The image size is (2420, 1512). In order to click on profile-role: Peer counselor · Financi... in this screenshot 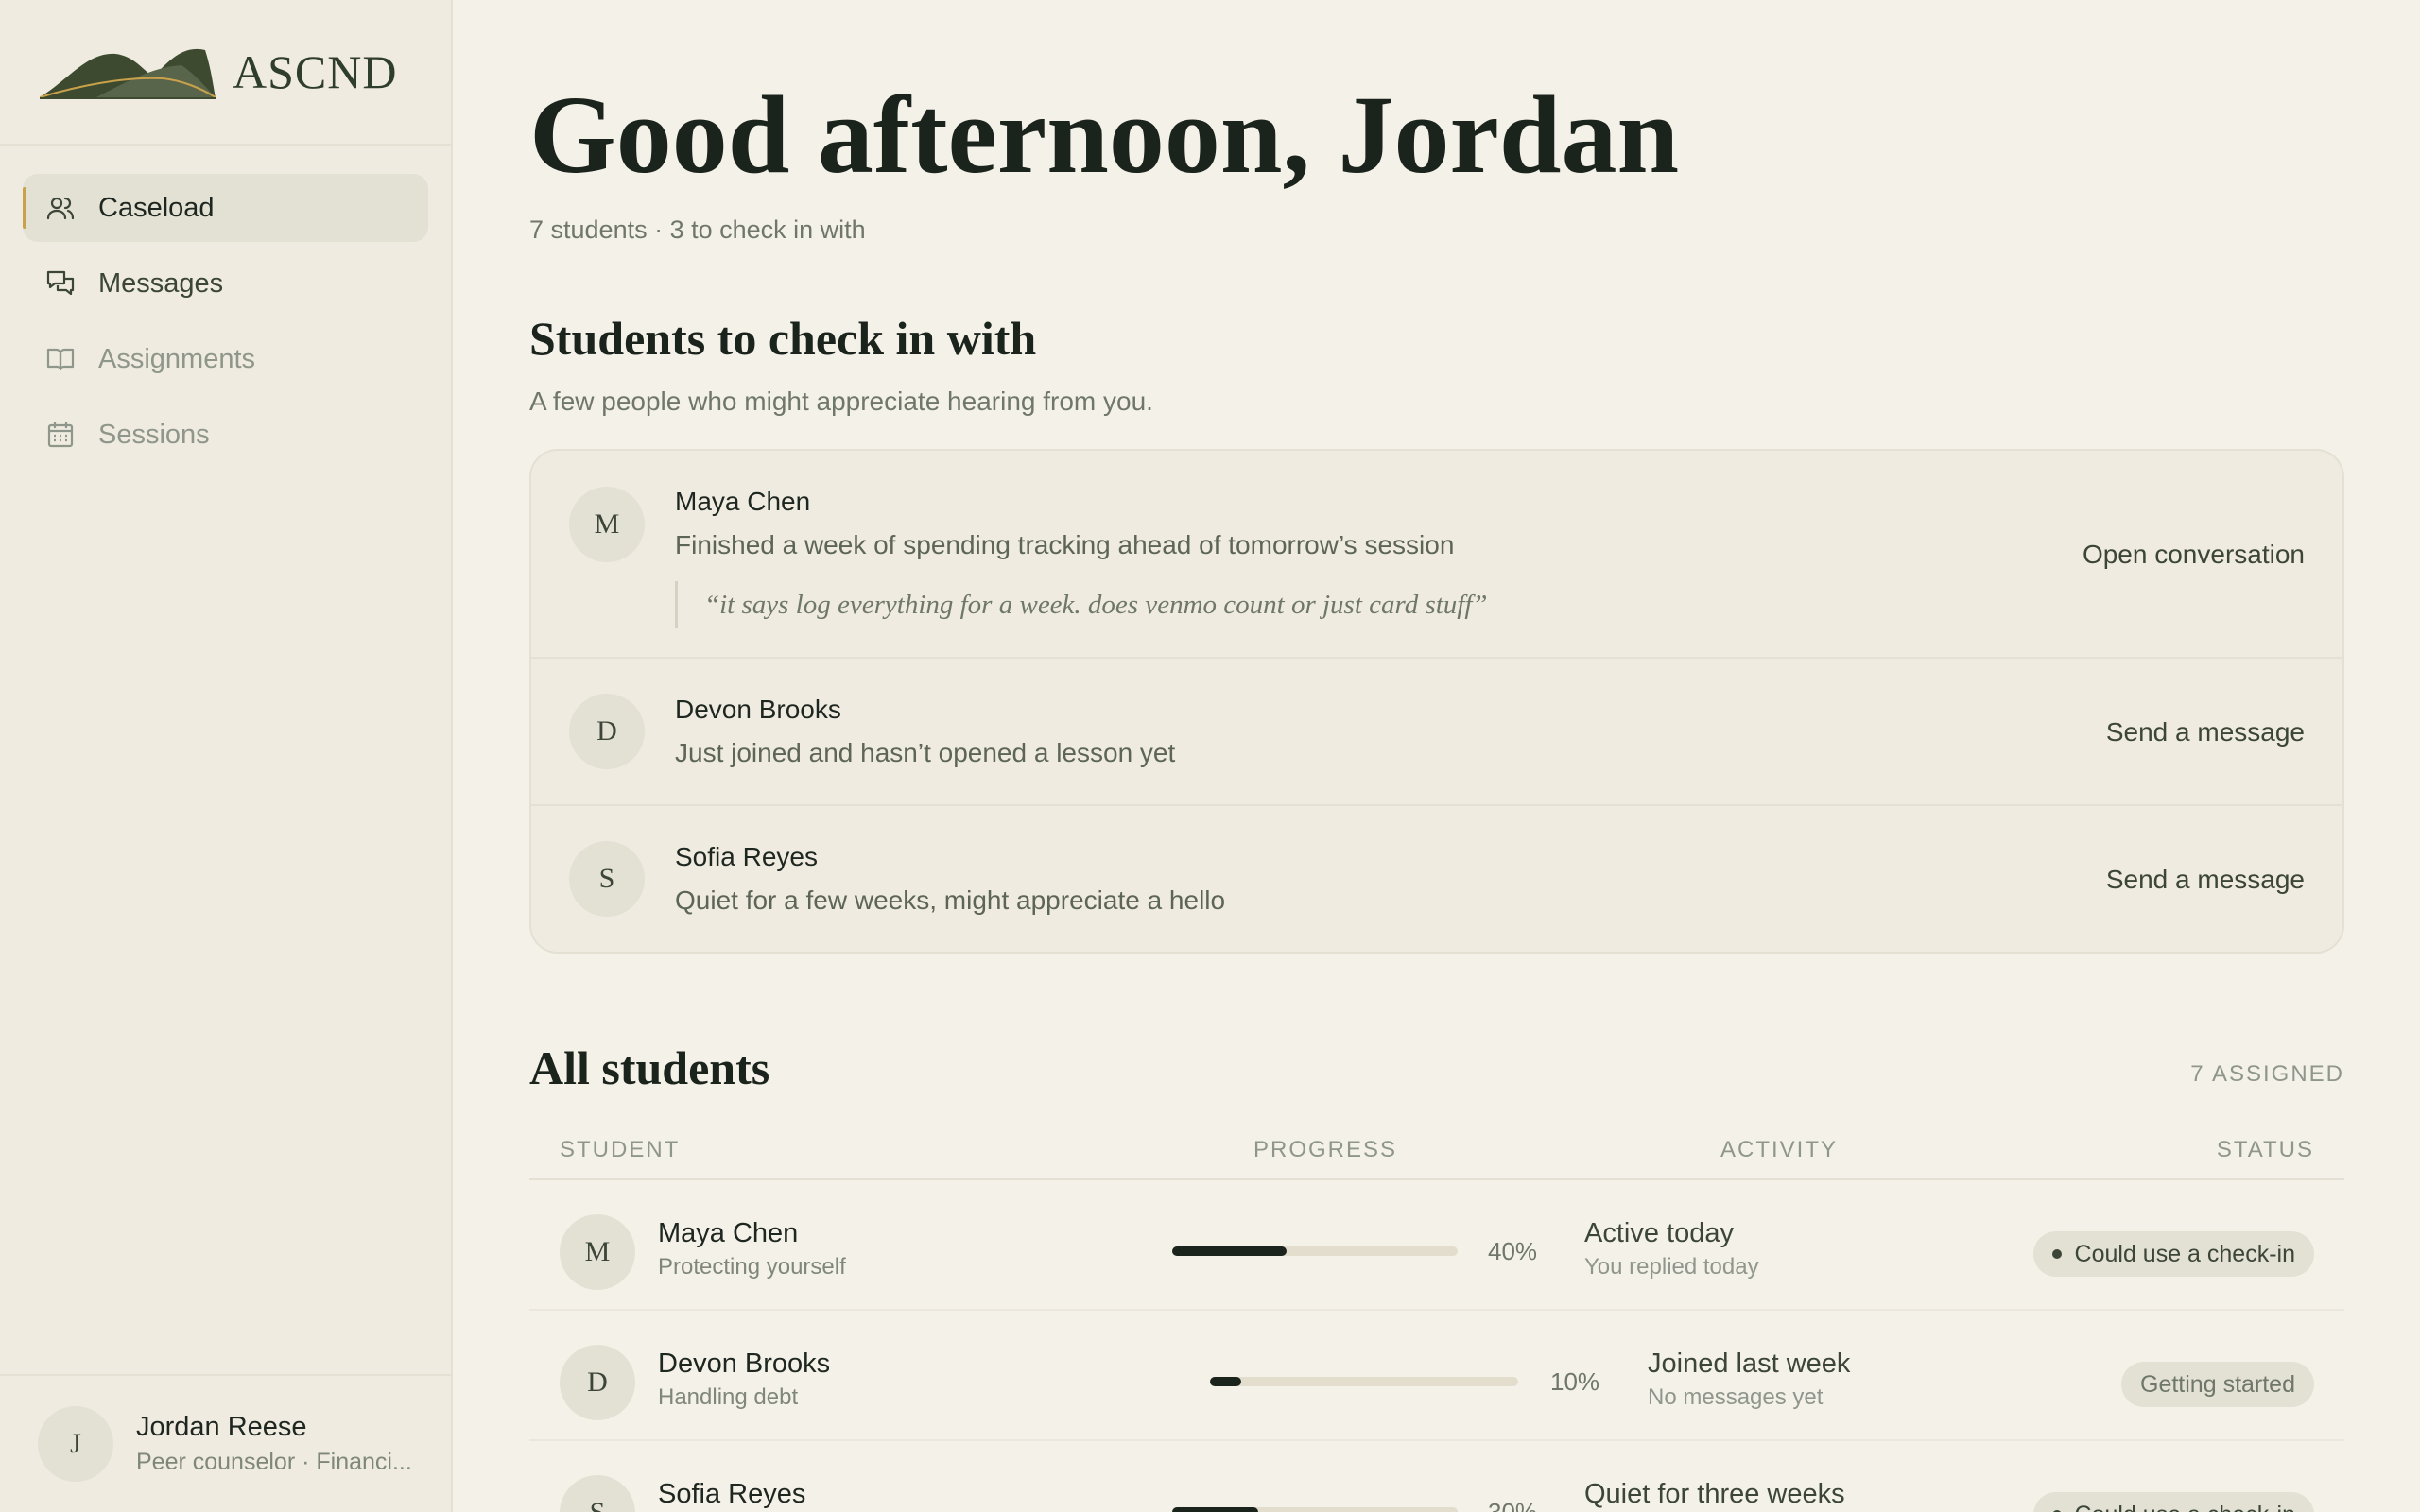, I will do `click(274, 1462)`.